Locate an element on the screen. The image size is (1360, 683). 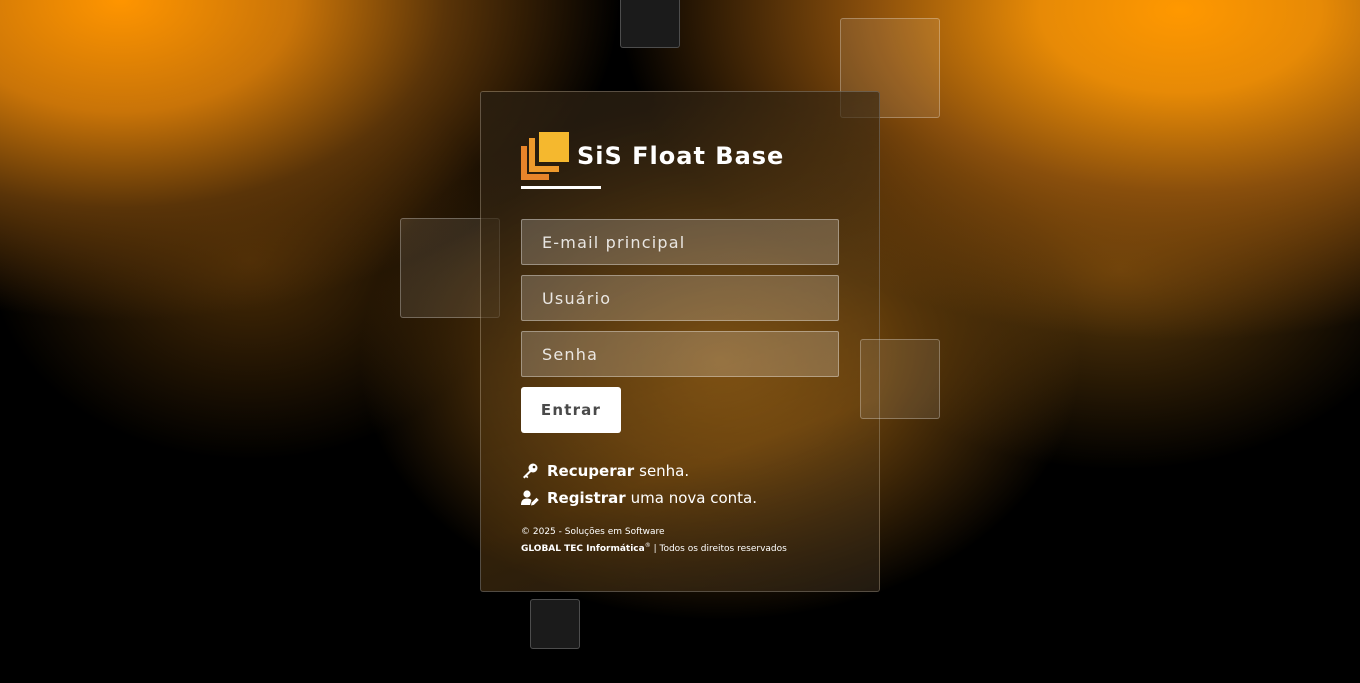
layers-logo-icon is located at coordinates (545, 156).